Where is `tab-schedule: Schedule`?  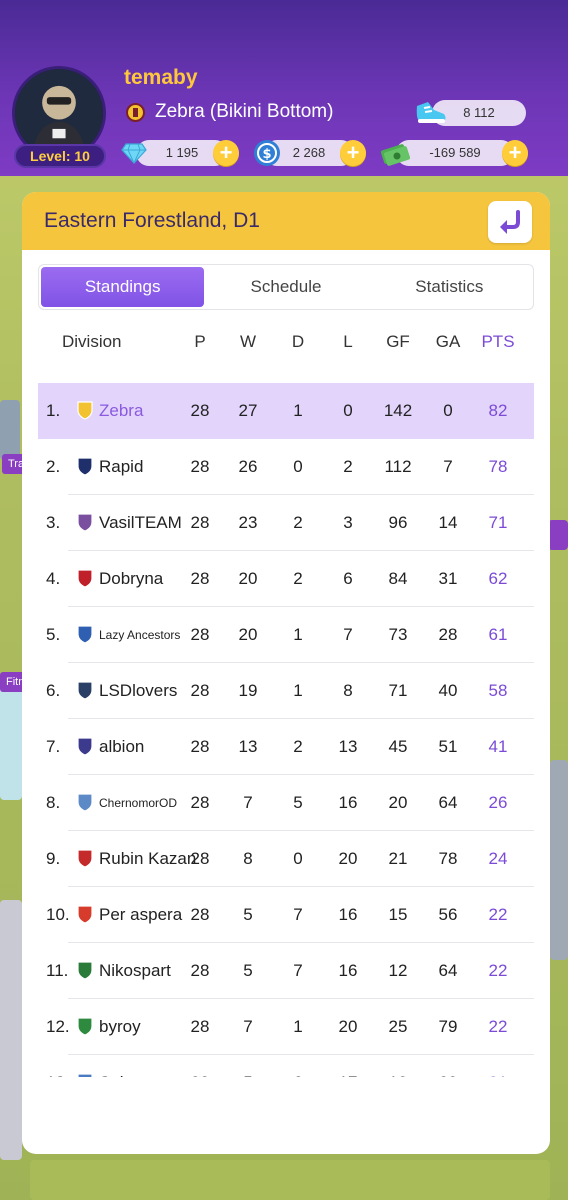 tab-schedule: Schedule is located at coordinates (285, 287).